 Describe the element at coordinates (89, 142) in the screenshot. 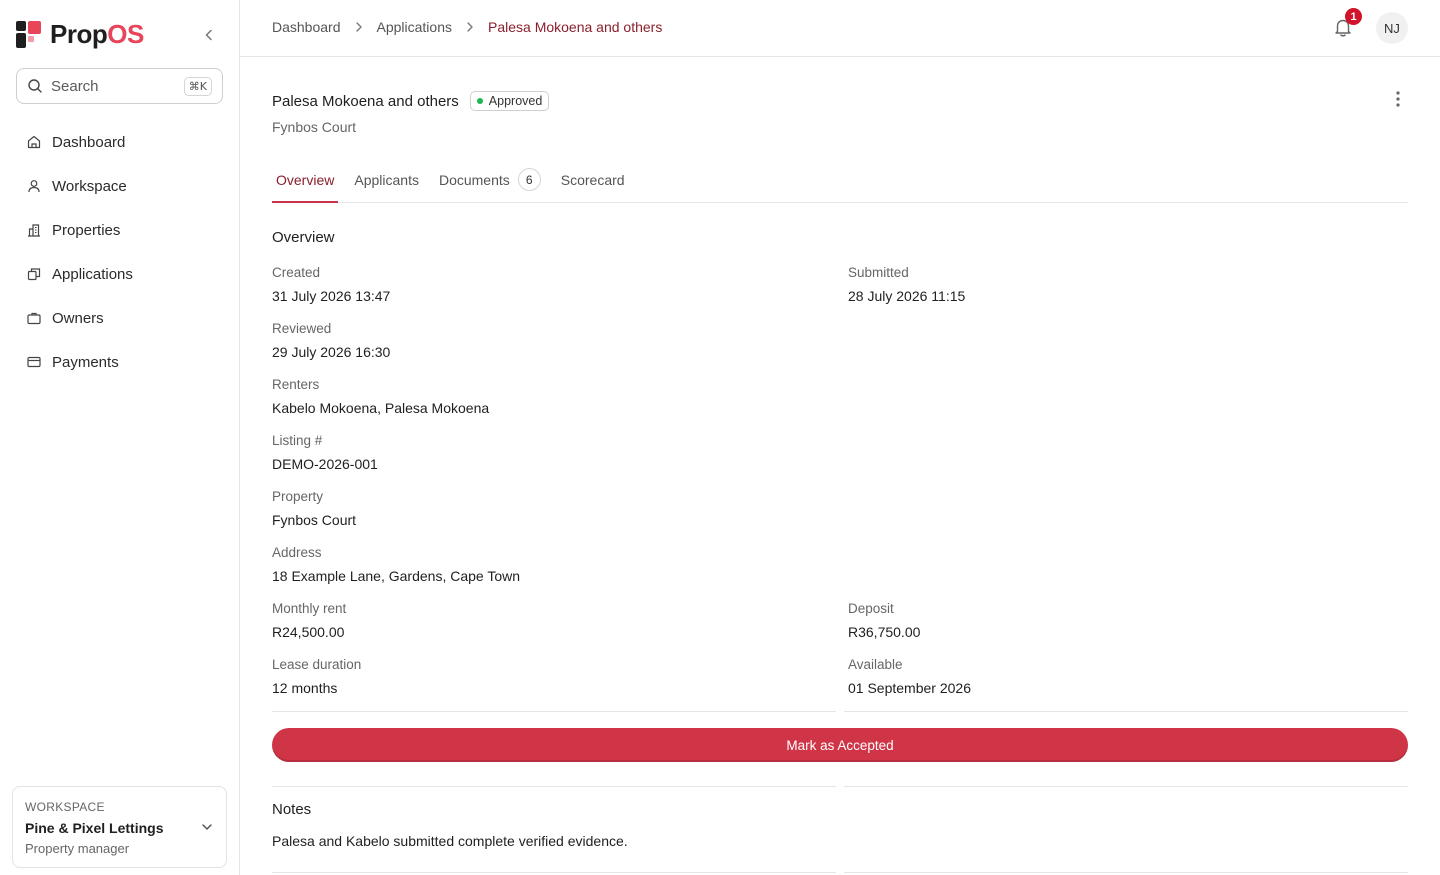

I see `sidebar-item-label: Dashboard` at that location.